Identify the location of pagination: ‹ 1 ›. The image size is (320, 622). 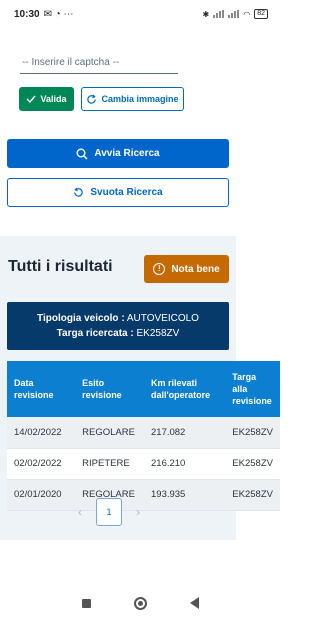
(109, 512).